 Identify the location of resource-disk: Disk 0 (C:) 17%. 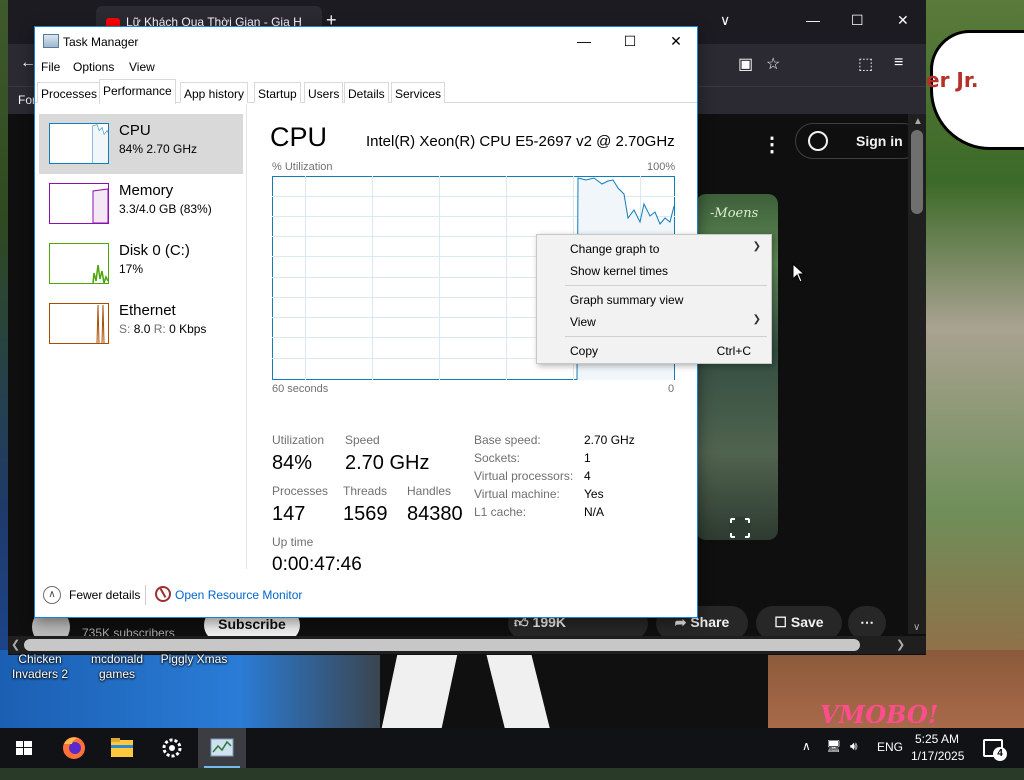
(141, 264).